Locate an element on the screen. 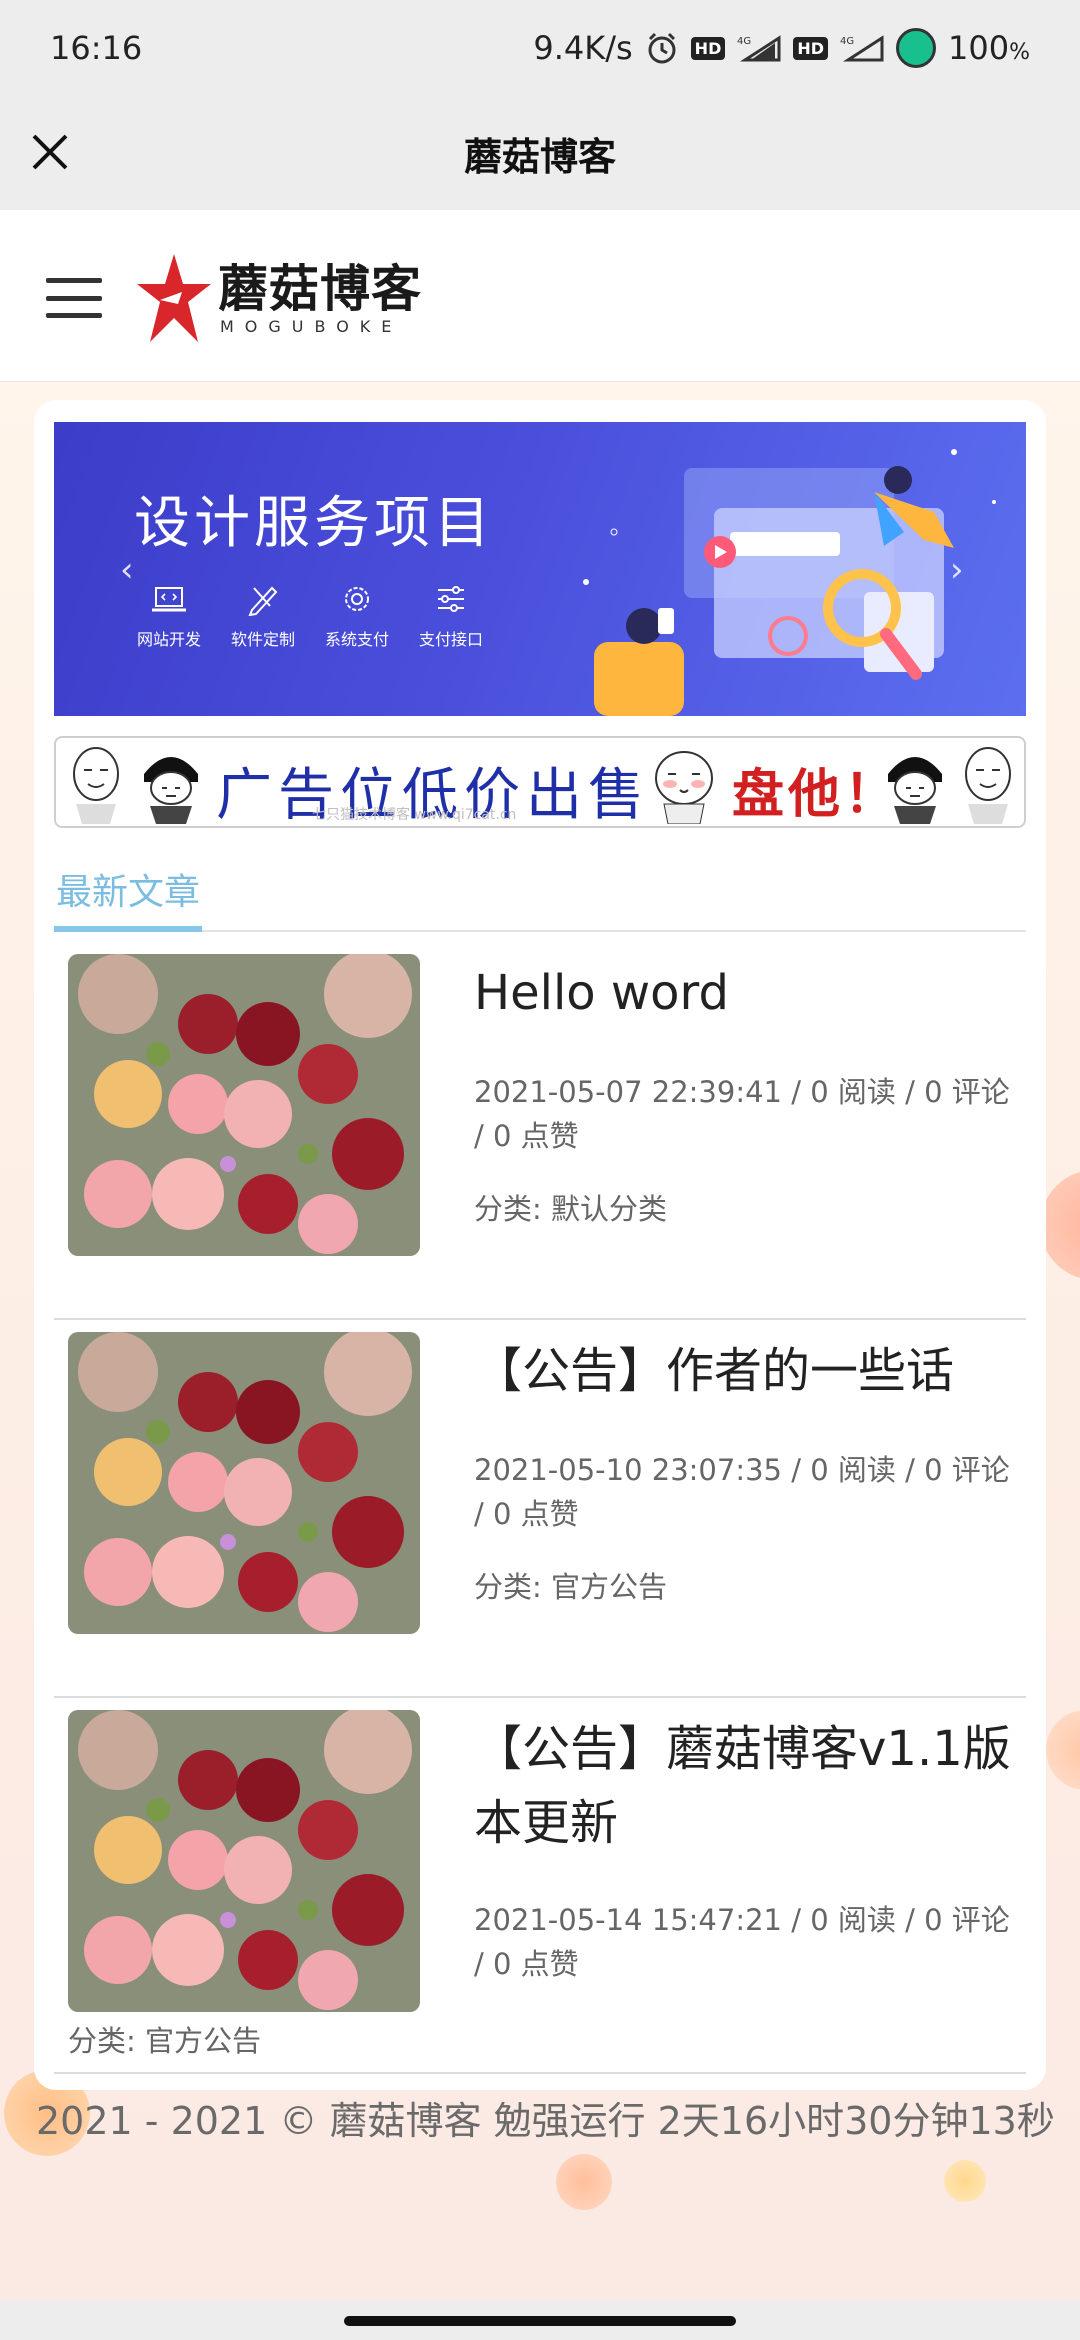 The height and width of the screenshot is (2340, 1080). sliders-icon is located at coordinates (451, 599).